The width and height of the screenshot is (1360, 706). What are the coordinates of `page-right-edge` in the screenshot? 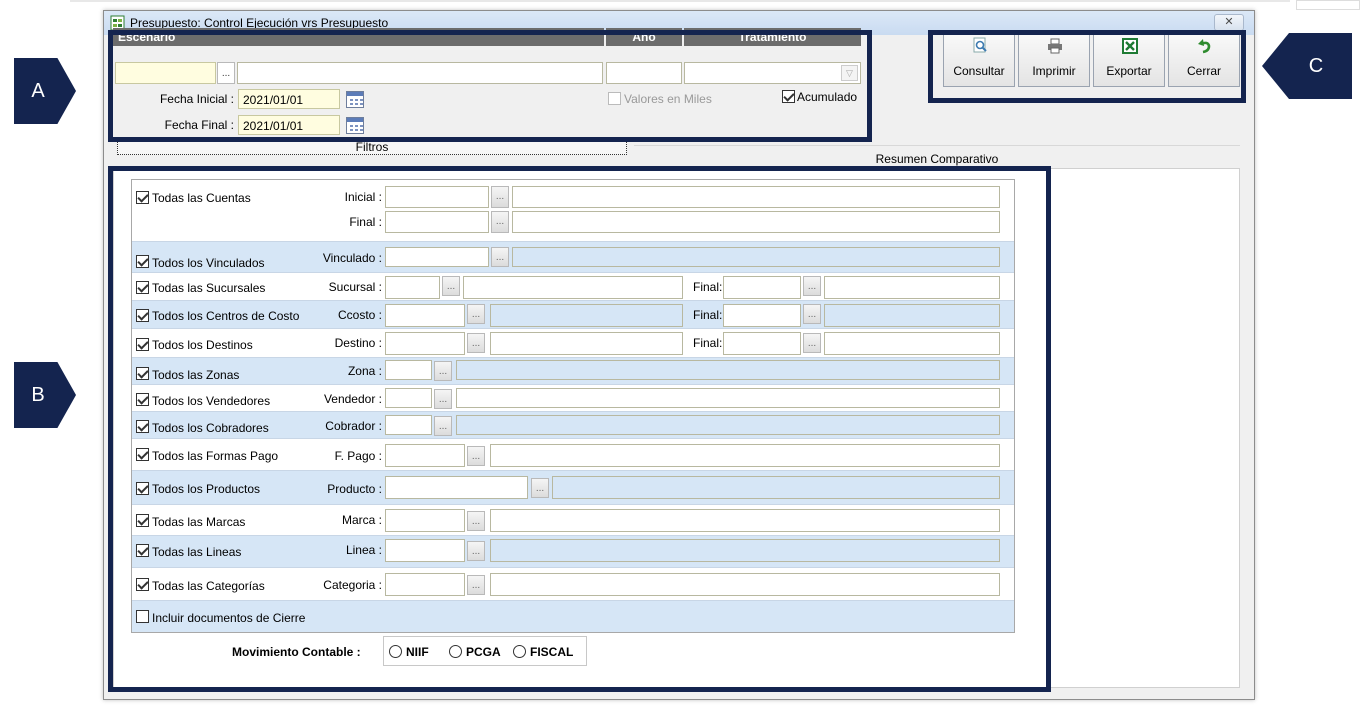 It's located at (1328, 5).